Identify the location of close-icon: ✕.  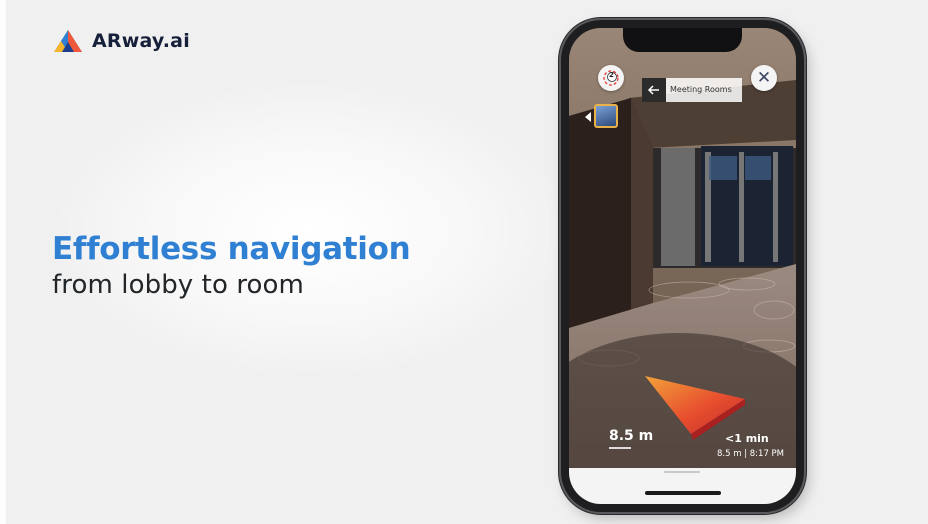
(764, 77).